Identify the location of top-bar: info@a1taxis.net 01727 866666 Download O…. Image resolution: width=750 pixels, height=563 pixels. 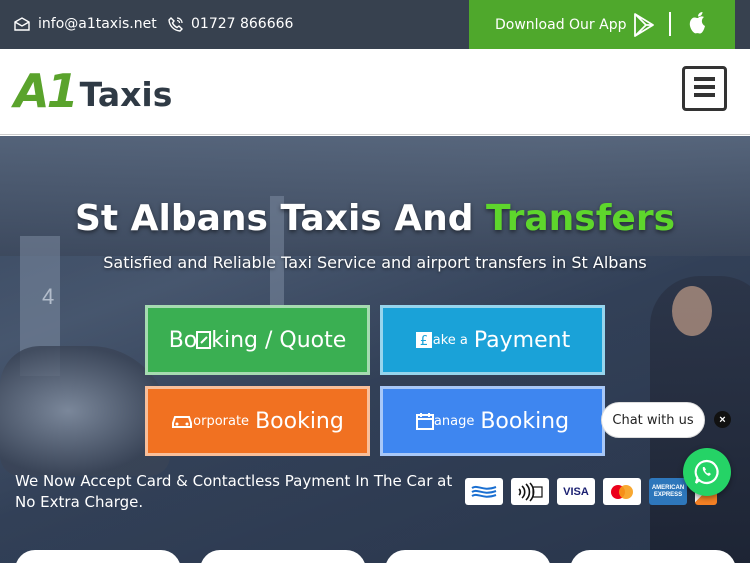
(375, 24).